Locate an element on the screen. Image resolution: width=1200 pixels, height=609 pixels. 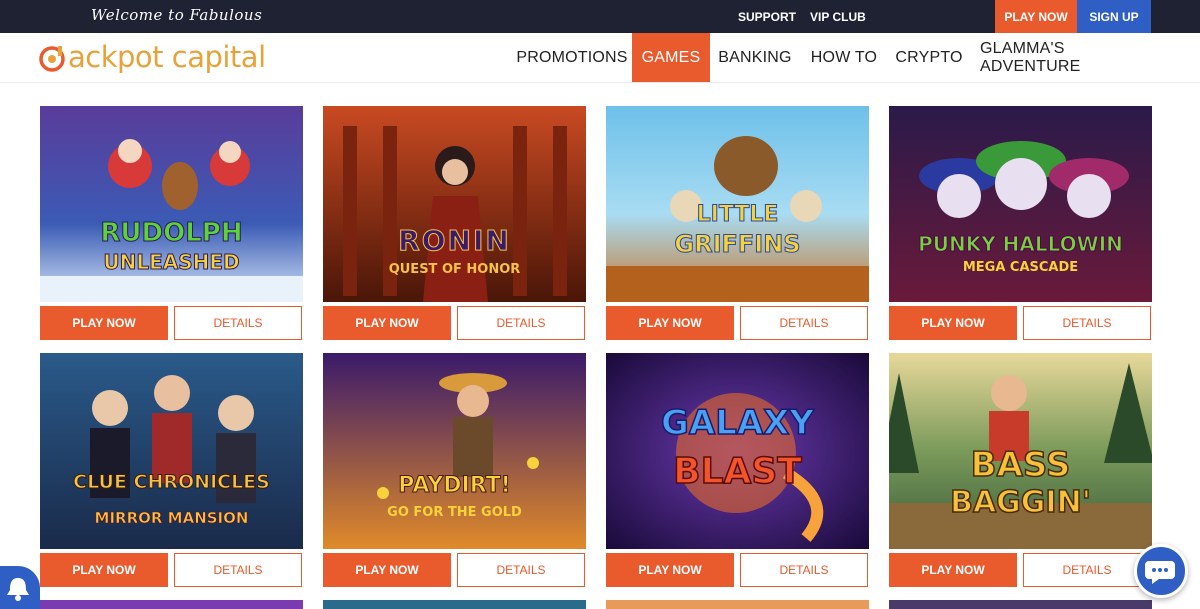
game-title-line2: BLAST is located at coordinates (737, 471).